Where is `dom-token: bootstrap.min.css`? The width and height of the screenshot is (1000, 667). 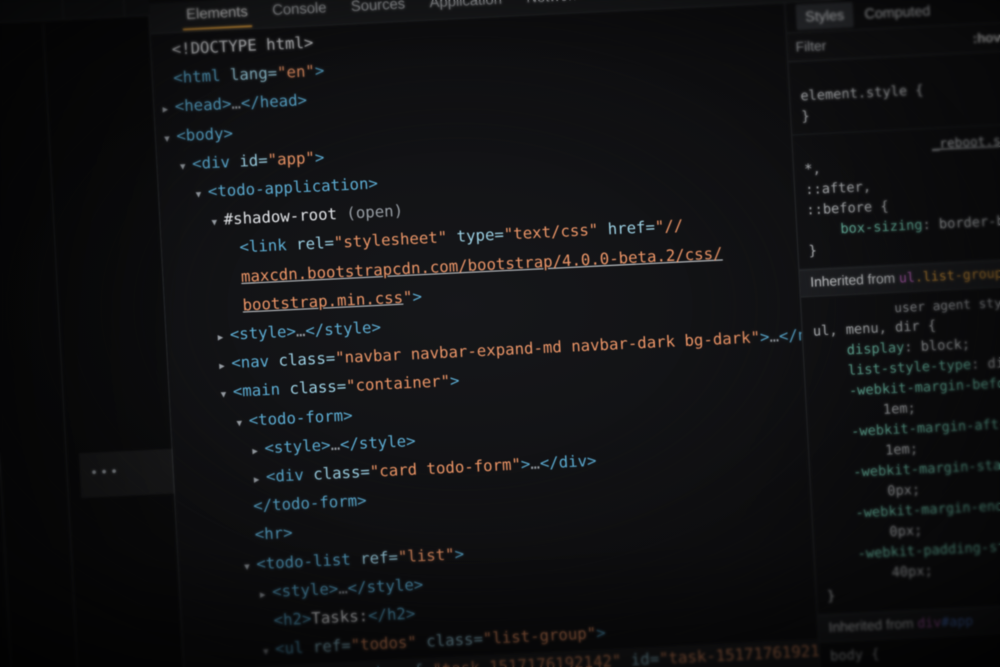
dom-token: bootstrap.min.css is located at coordinates (323, 301).